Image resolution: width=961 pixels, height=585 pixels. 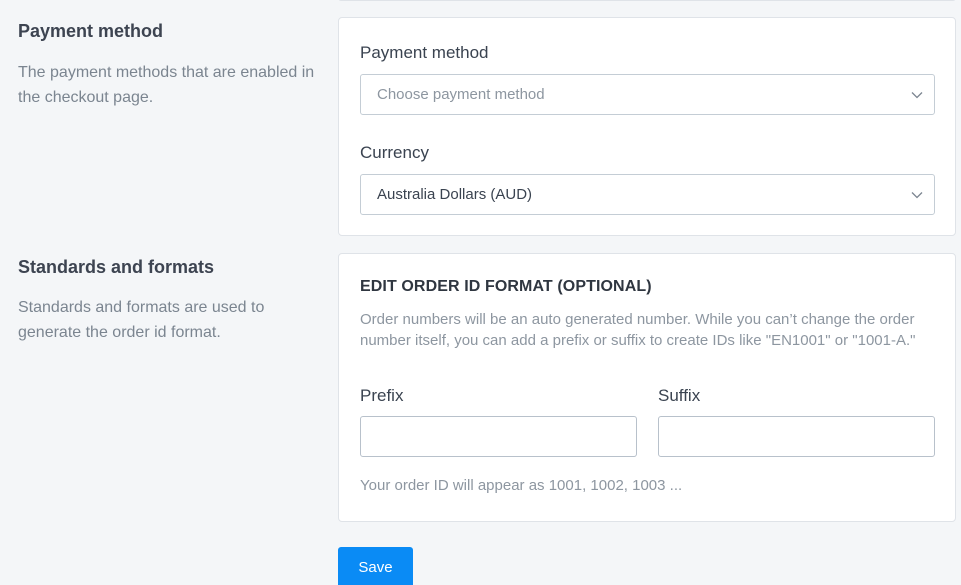 I want to click on currency-select: Australia Dollars (AUD), so click(x=647, y=194).